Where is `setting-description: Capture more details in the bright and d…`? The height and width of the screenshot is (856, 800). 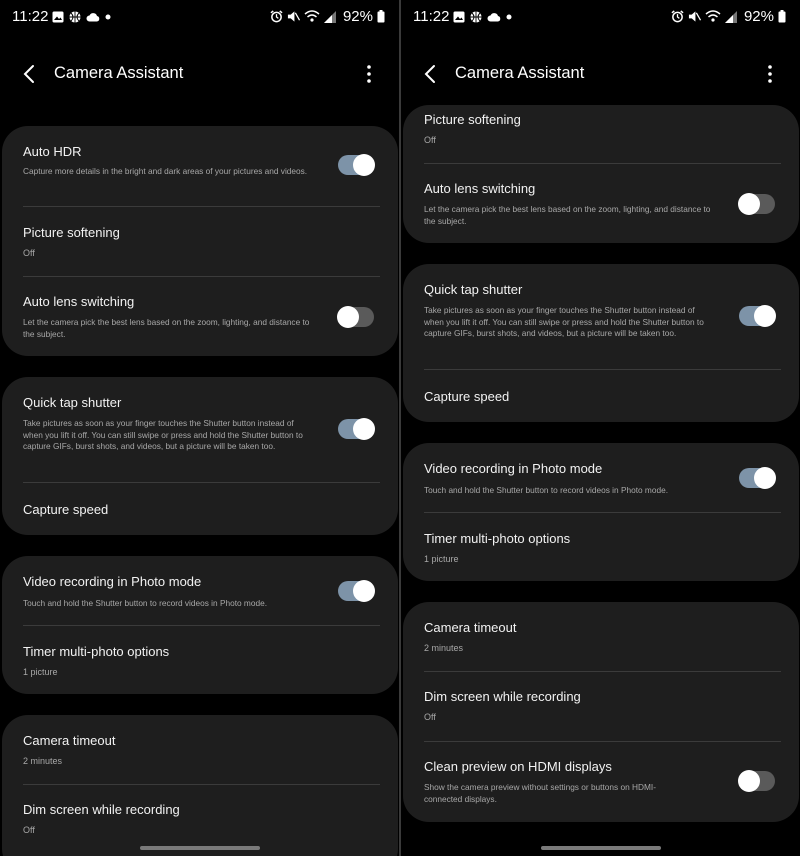
setting-description: Capture more details in the bright and d… is located at coordinates (165, 171).